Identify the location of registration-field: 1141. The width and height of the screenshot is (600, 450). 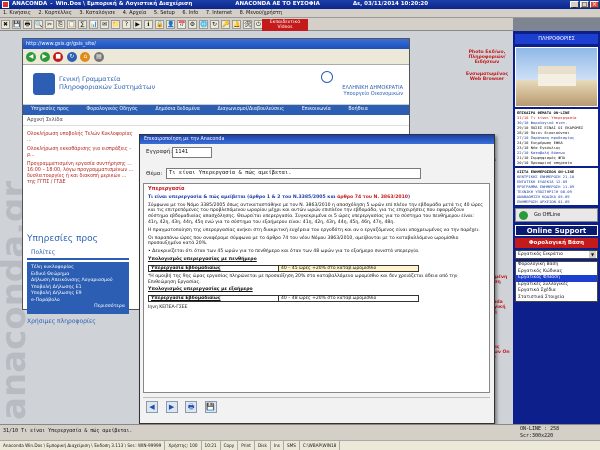
(192, 152).